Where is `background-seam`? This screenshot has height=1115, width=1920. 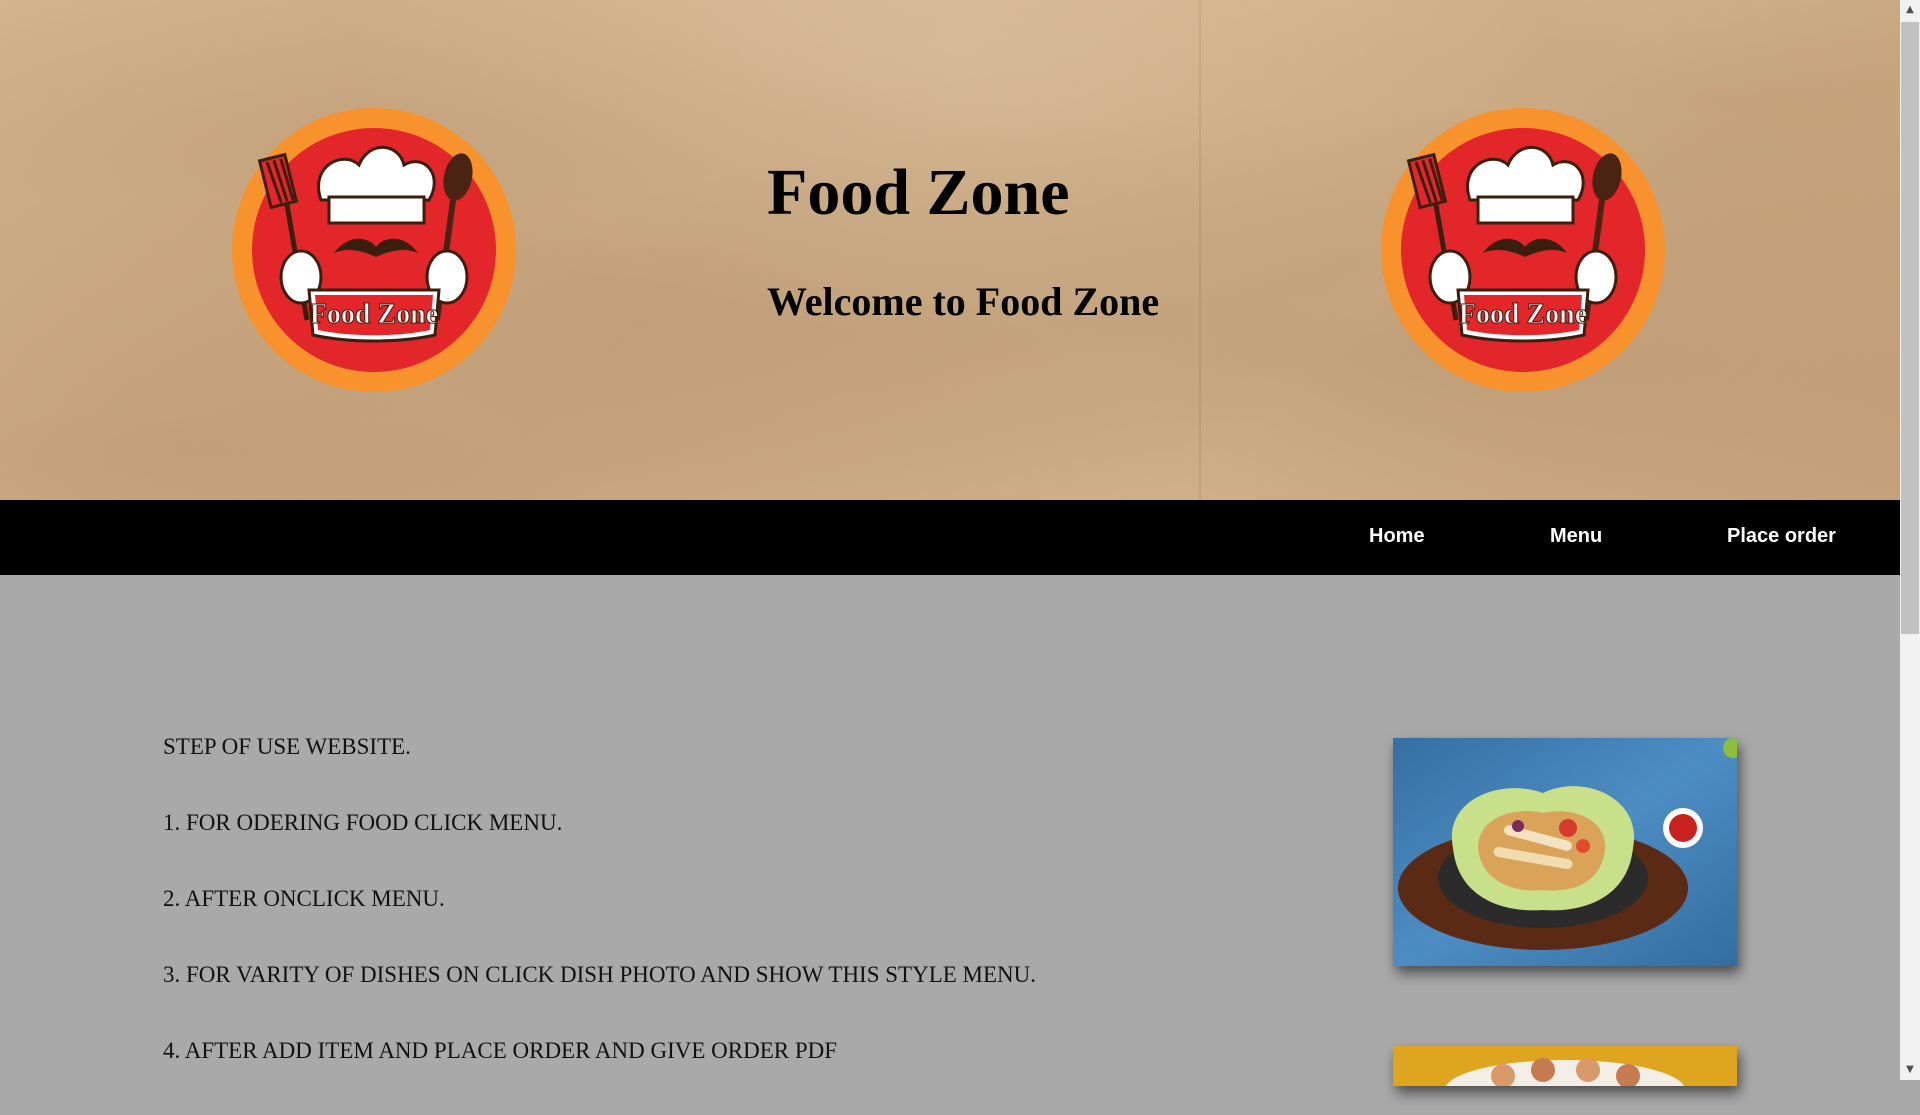 background-seam is located at coordinates (1200, 250).